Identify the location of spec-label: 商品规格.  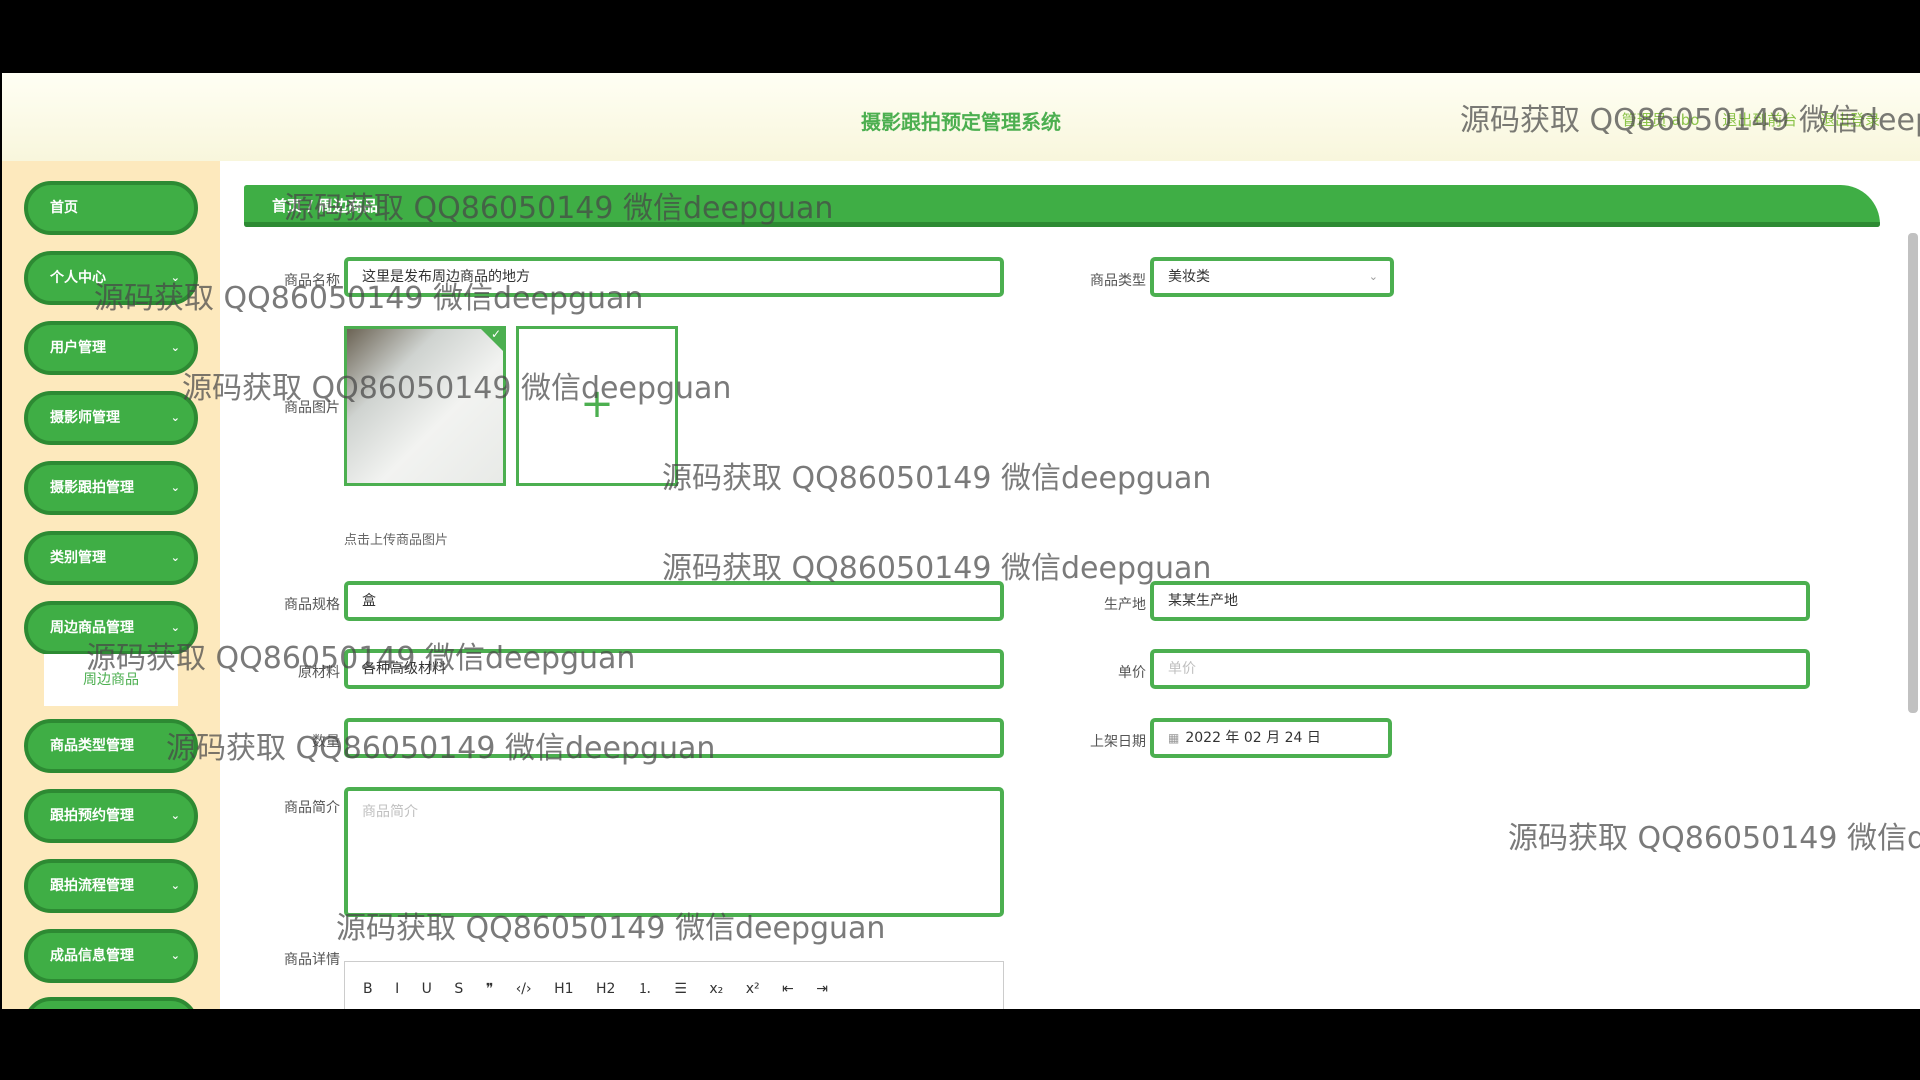
(312, 605).